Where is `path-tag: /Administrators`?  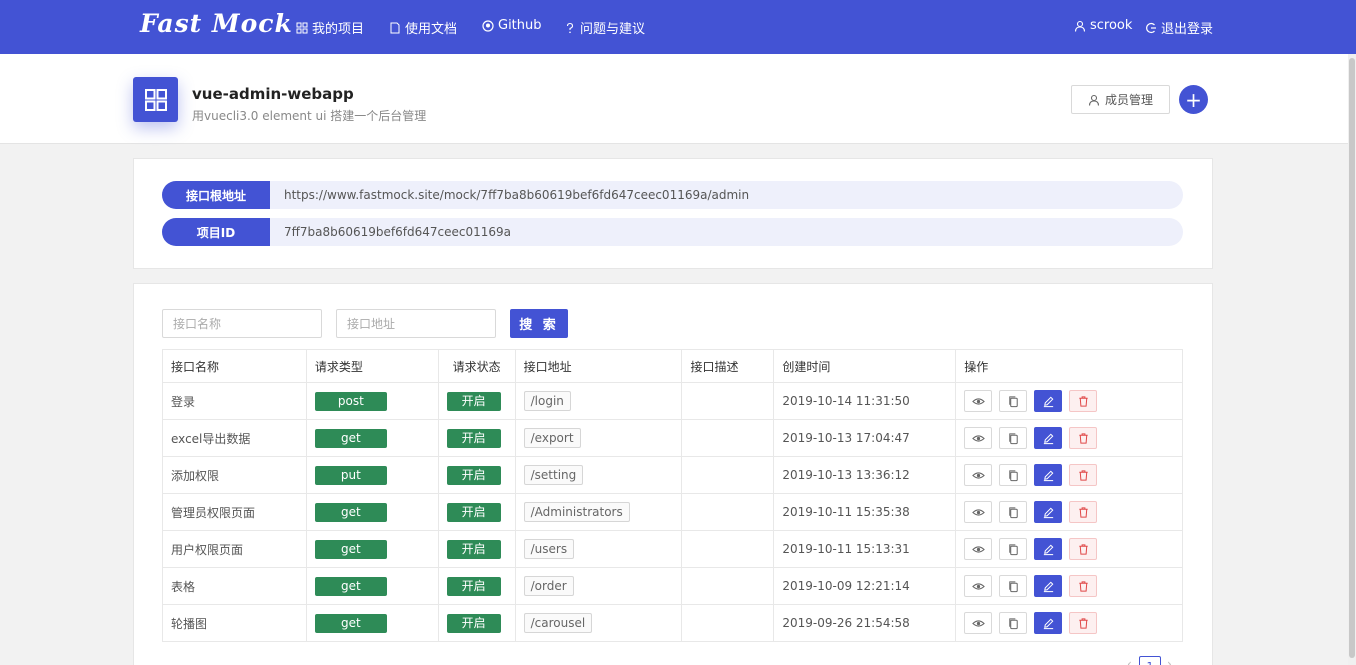
path-tag: /Administrators is located at coordinates (576, 512).